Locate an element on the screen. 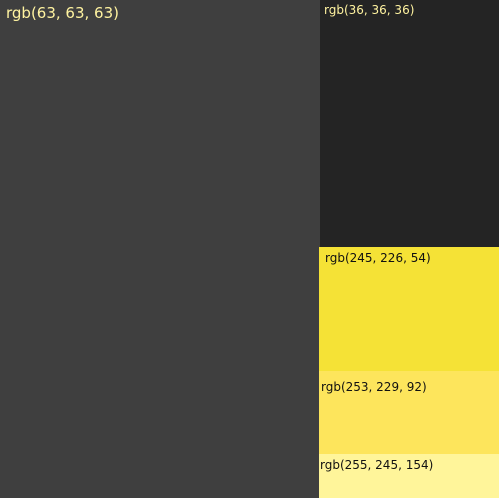  swatch-label: rgb(63, 63, 63) is located at coordinates (62, 13).